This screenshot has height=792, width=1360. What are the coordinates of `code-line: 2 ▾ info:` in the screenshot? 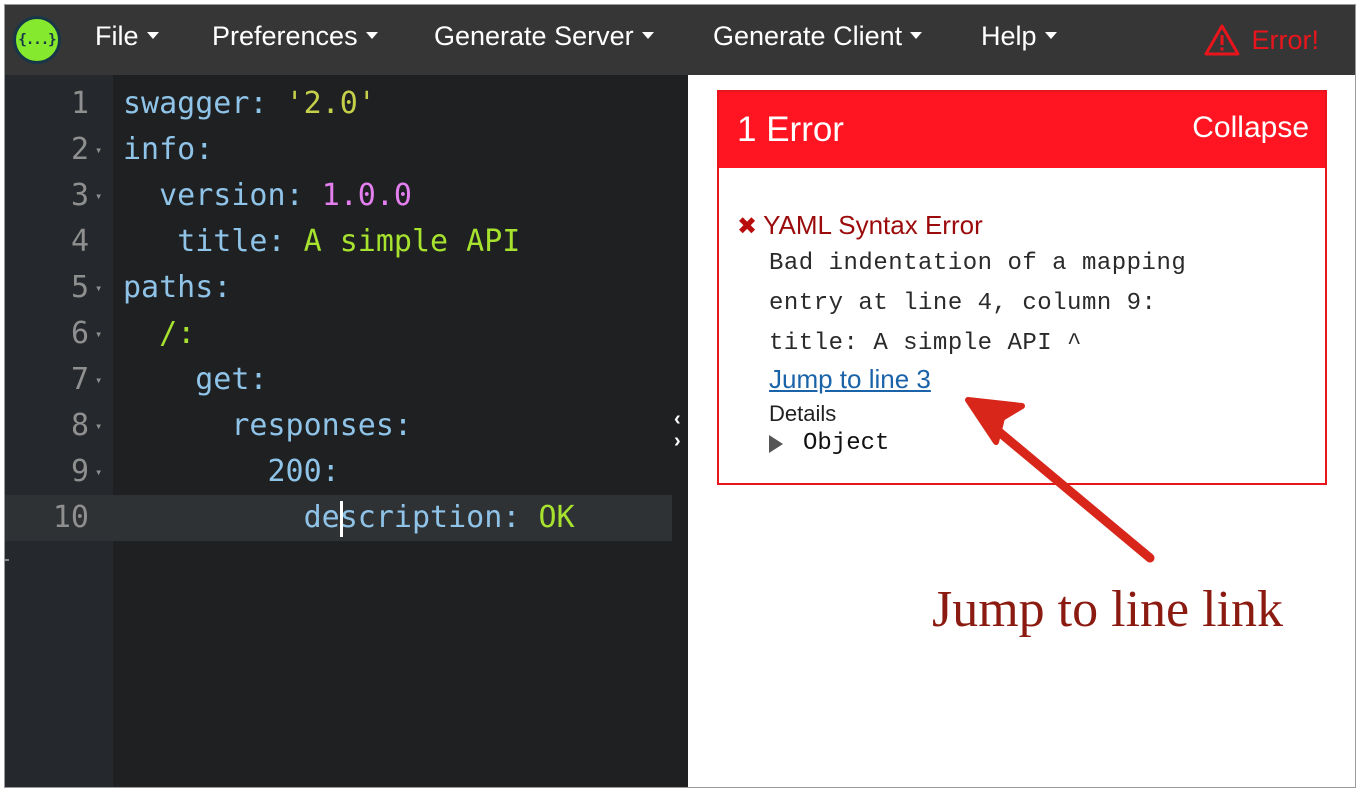 It's located at (338, 150).